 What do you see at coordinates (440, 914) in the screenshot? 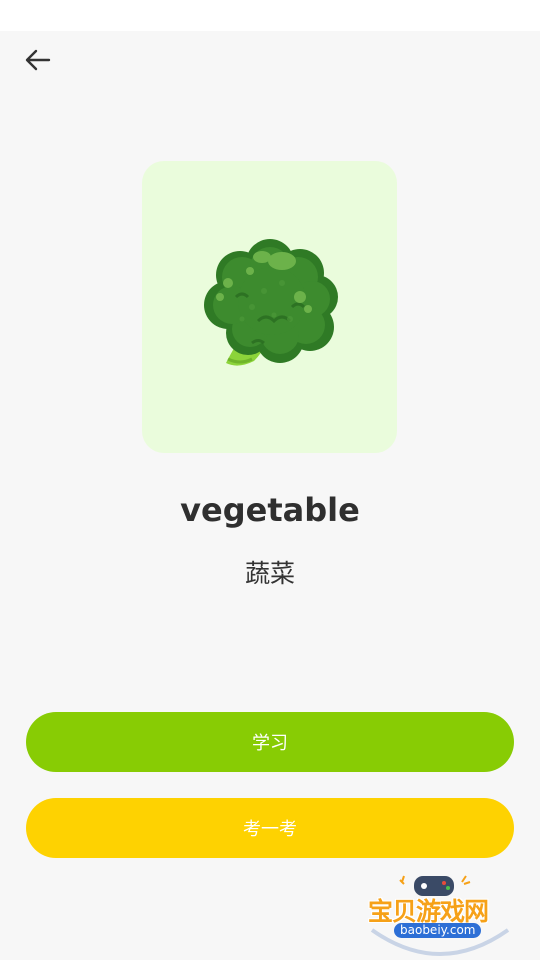
I see `watermark: 宝贝游戏网 baobeiy.com` at bounding box center [440, 914].